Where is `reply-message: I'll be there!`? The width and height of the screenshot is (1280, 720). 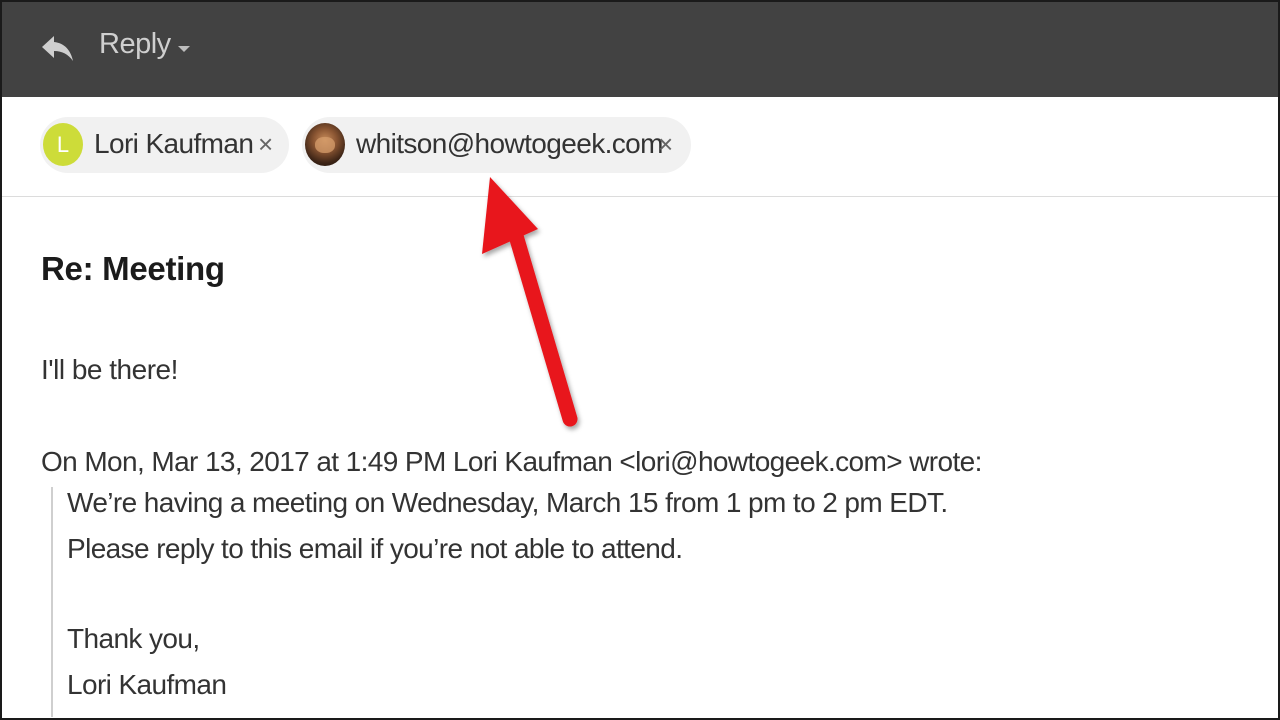 reply-message: I'll be there! is located at coordinates (109, 370).